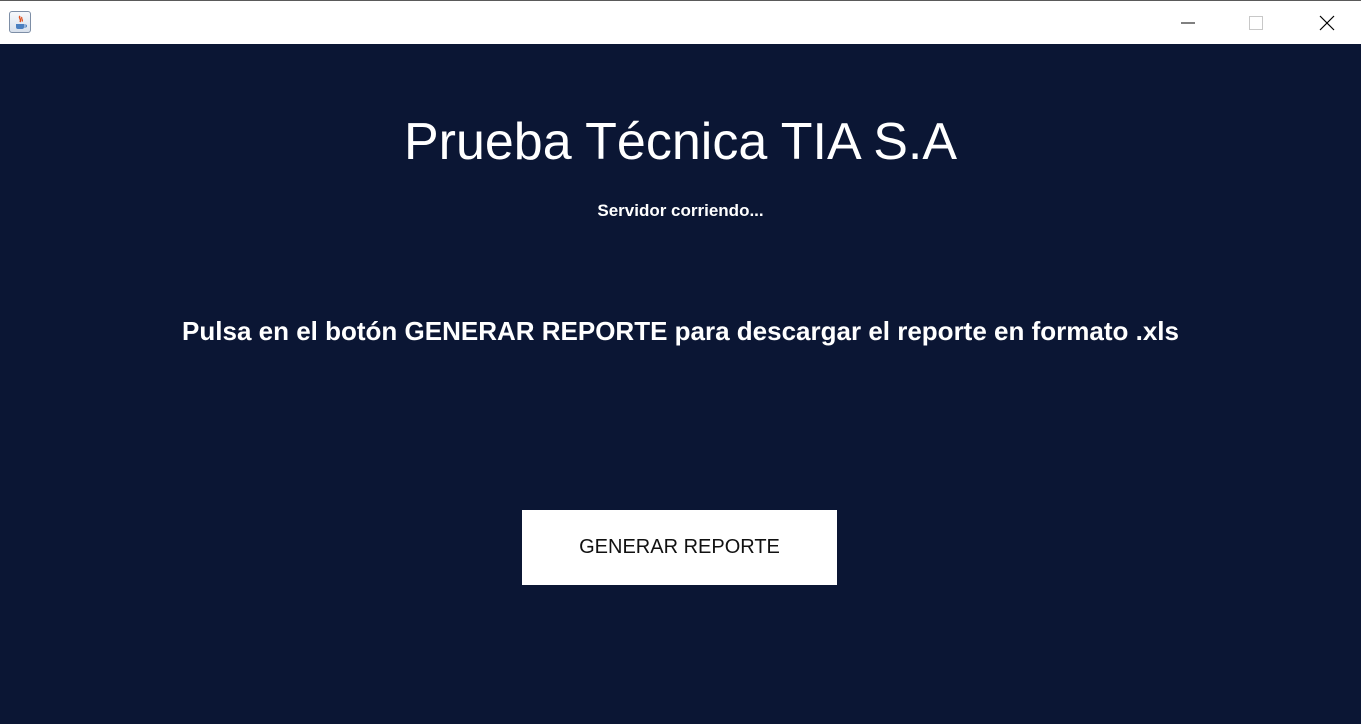 The image size is (1361, 724). Describe the element at coordinates (679, 547) in the screenshot. I see `generate-report-button: GENERAR REPORTE` at that location.